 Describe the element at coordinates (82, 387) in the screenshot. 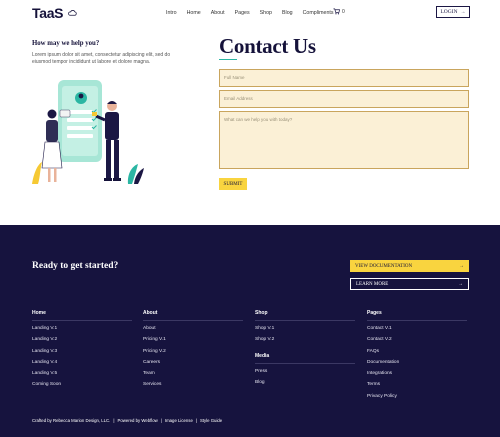

I see `footer-link: Coming Soon` at that location.